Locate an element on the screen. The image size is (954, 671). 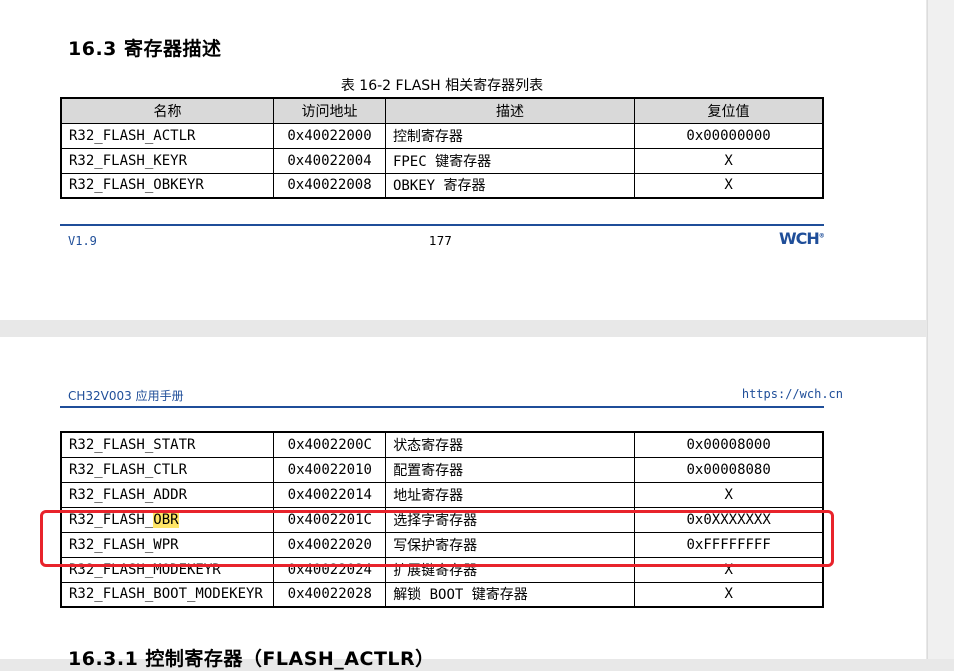
table-row: R32_FLASH_ADDR 0x40022014 地址寄存器 X is located at coordinates (442, 494).